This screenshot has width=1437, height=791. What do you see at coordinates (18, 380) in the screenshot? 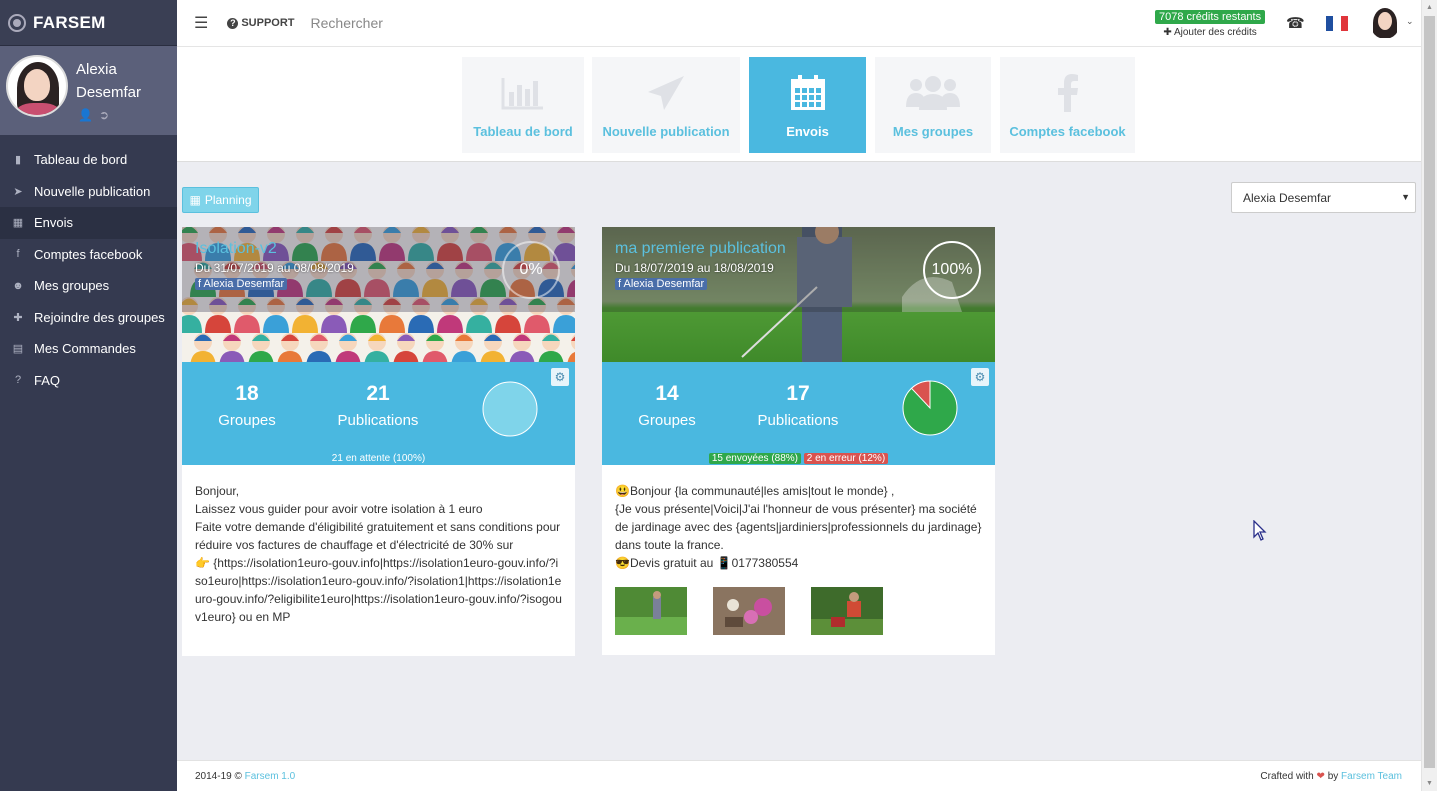
I see `question-icon: ?` at bounding box center [18, 380].